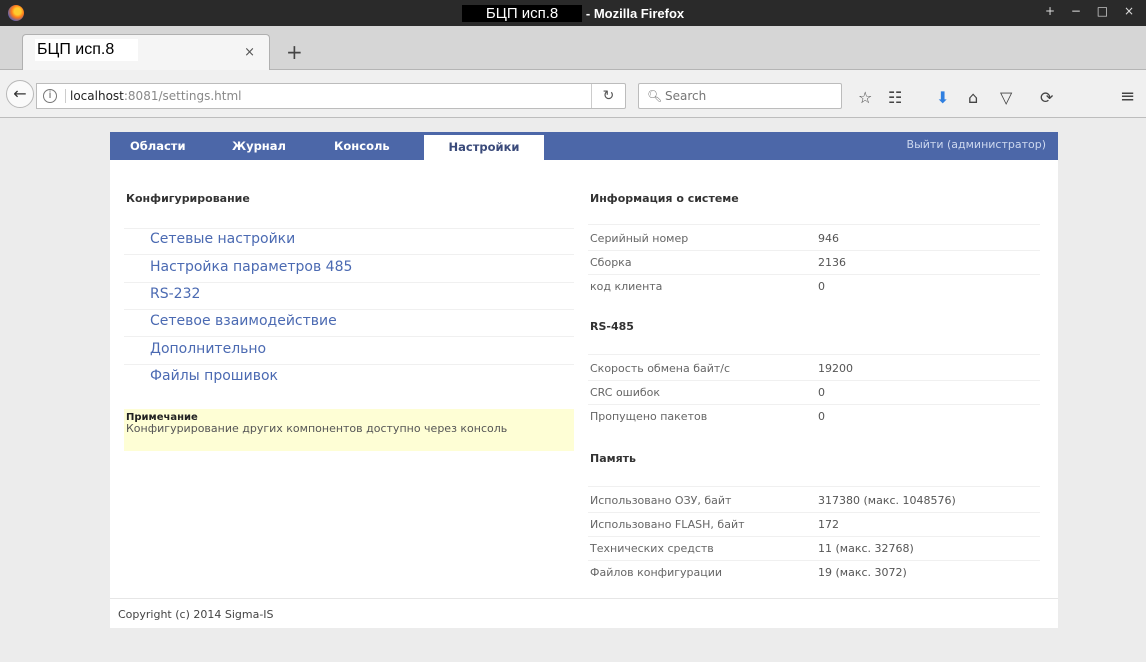  I want to click on search-box: 🔍︎, so click(740, 96).